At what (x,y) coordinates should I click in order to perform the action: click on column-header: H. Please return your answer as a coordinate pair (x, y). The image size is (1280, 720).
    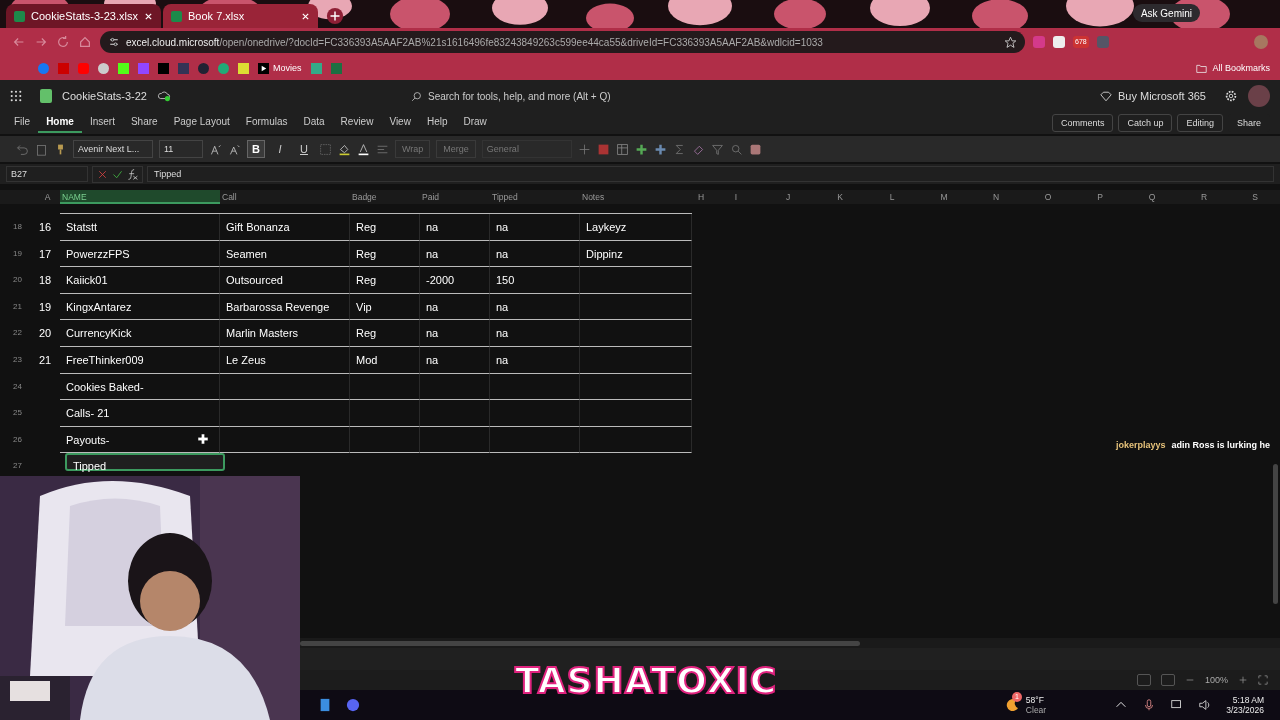
    Looking at the image, I should click on (701, 197).